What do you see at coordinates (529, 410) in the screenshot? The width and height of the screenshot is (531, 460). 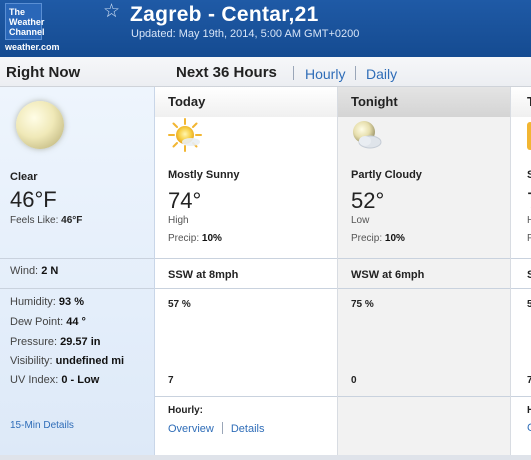 I see `tomorrow-hourly-label: H` at bounding box center [529, 410].